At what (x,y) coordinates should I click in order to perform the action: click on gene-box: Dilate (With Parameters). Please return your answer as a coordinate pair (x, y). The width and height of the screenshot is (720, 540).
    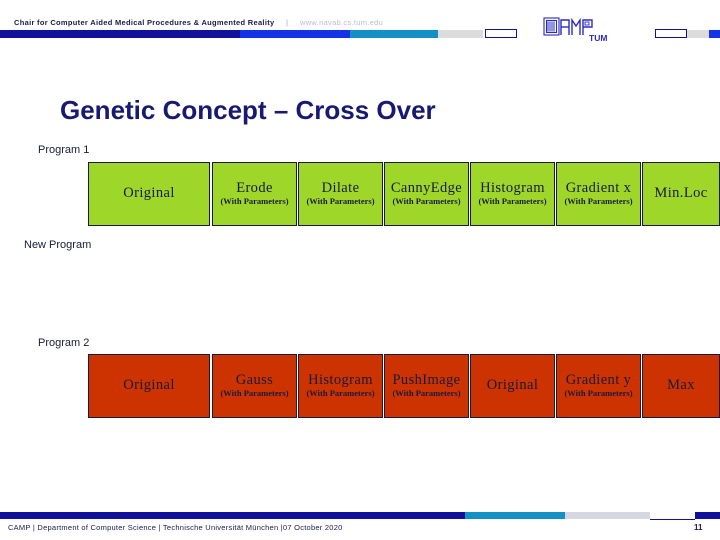
    Looking at the image, I should click on (340, 194).